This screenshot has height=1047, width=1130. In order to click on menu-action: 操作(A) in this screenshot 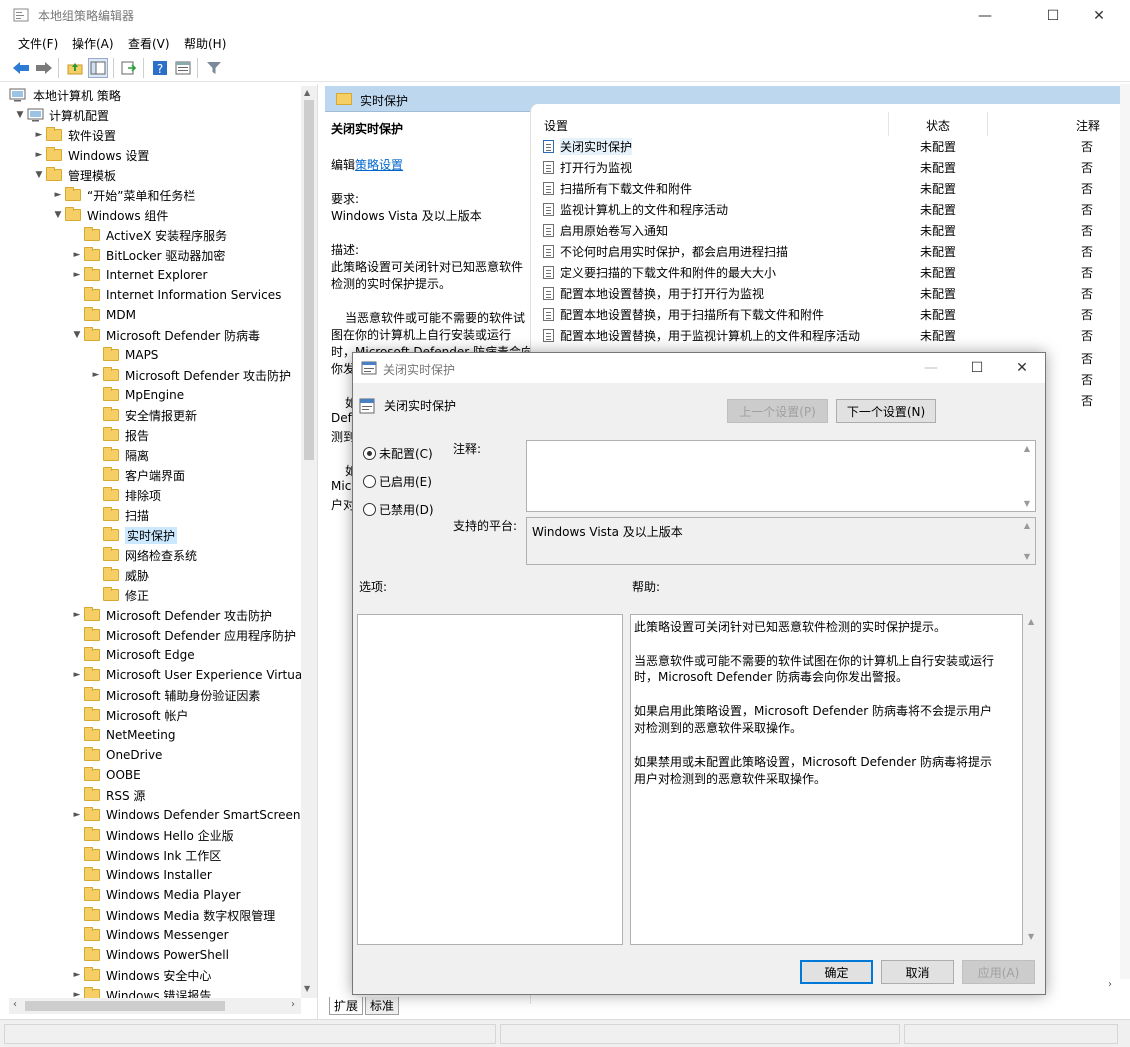, I will do `click(93, 43)`.